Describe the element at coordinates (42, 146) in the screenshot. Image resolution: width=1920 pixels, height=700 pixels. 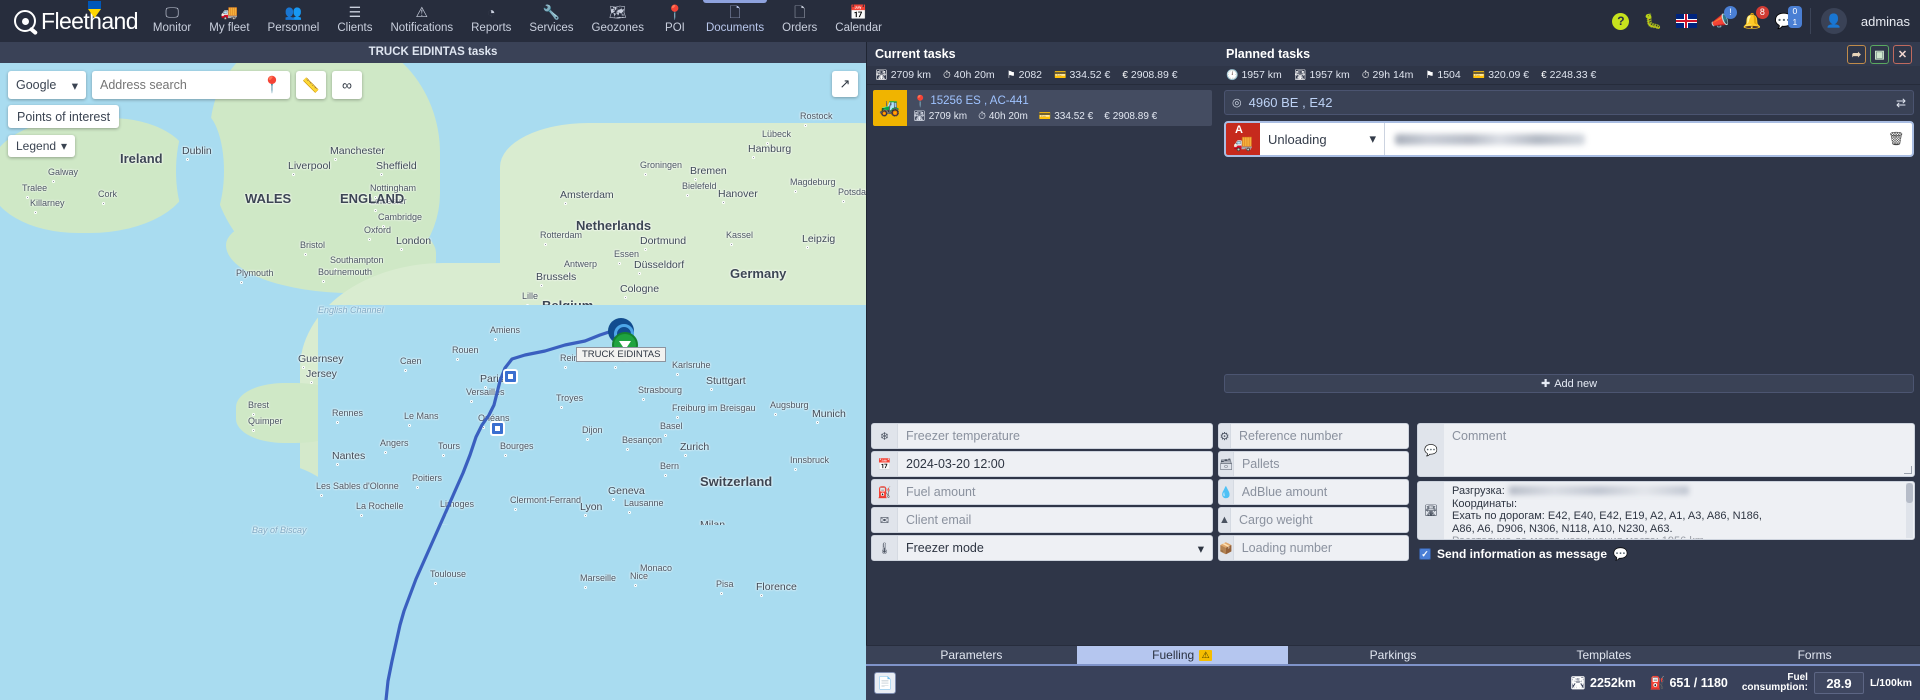
I see `legend-button: Legend ▾` at that location.